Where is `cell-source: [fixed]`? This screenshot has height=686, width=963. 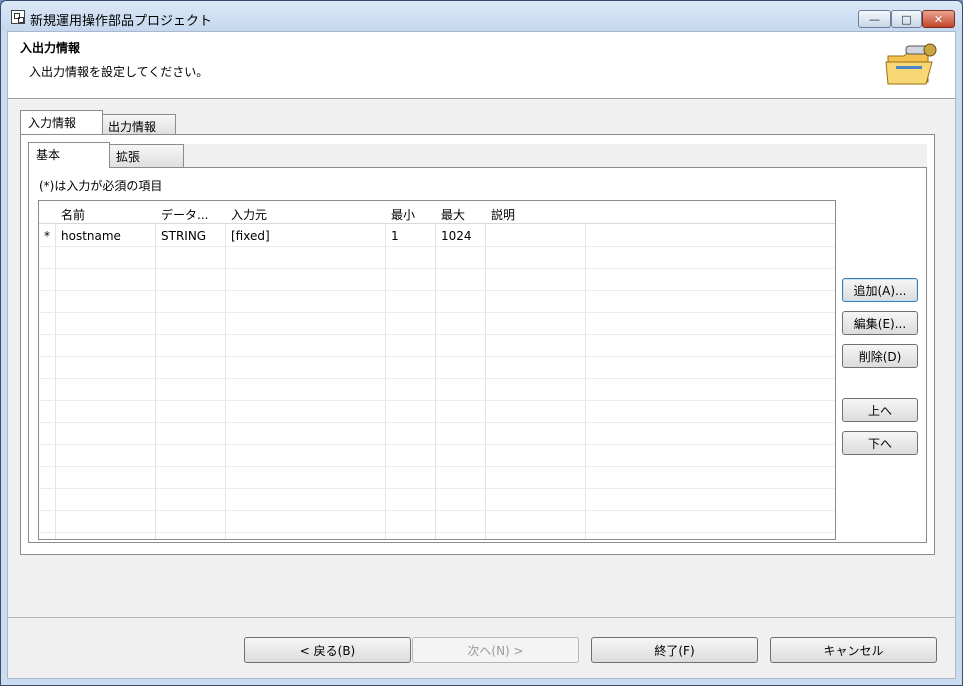
cell-source: [fixed] is located at coordinates (250, 236).